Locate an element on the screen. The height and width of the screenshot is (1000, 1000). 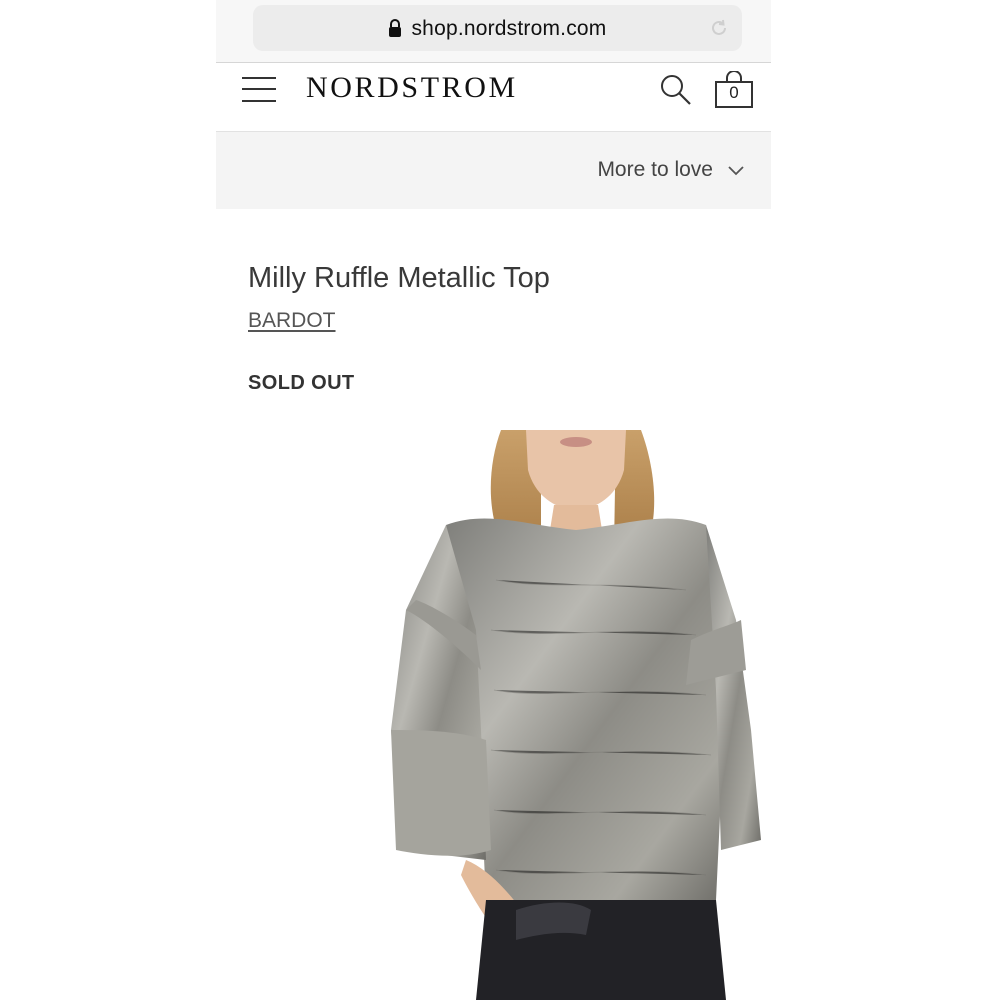
hamburger-menu-icon is located at coordinates (259, 90).